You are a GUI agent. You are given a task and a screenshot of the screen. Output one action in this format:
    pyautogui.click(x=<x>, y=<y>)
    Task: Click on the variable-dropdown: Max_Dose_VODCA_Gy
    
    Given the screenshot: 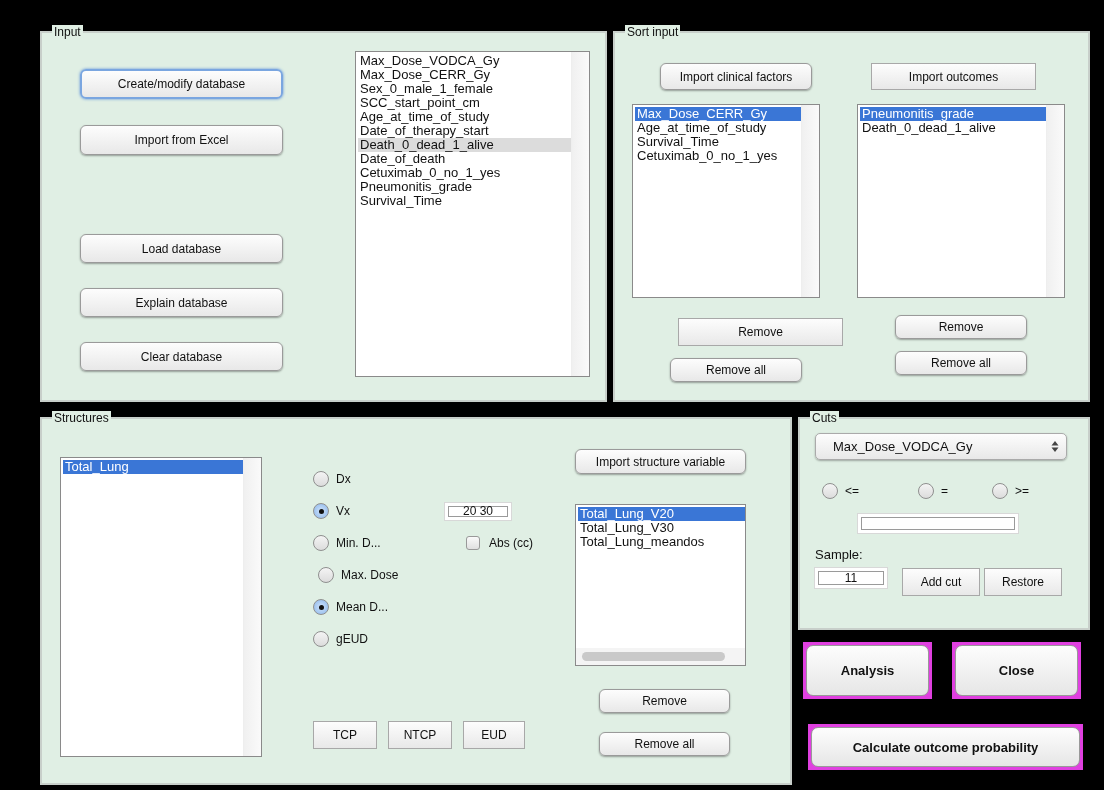 What is the action you would take?
    pyautogui.click(x=941, y=446)
    